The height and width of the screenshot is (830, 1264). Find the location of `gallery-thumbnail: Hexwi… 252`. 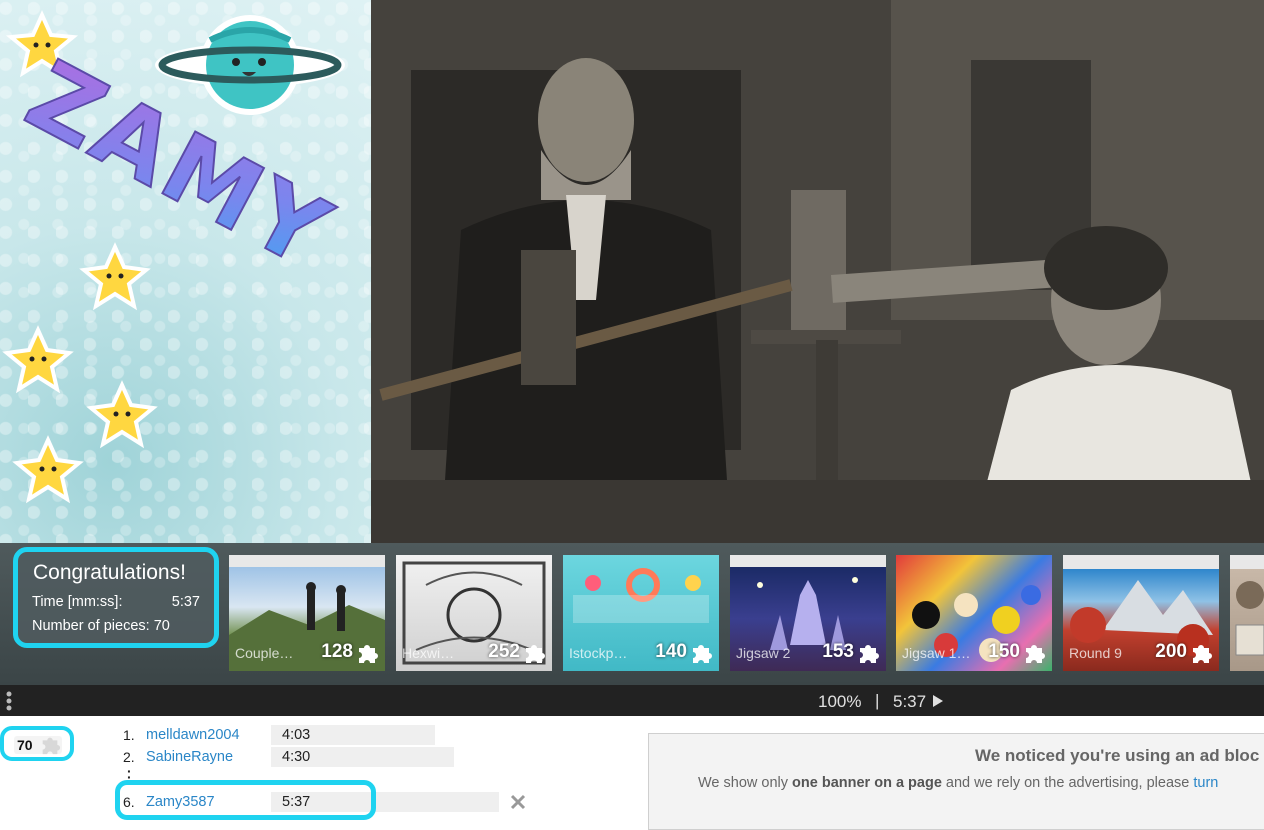

gallery-thumbnail: Hexwi… 252 is located at coordinates (474, 613).